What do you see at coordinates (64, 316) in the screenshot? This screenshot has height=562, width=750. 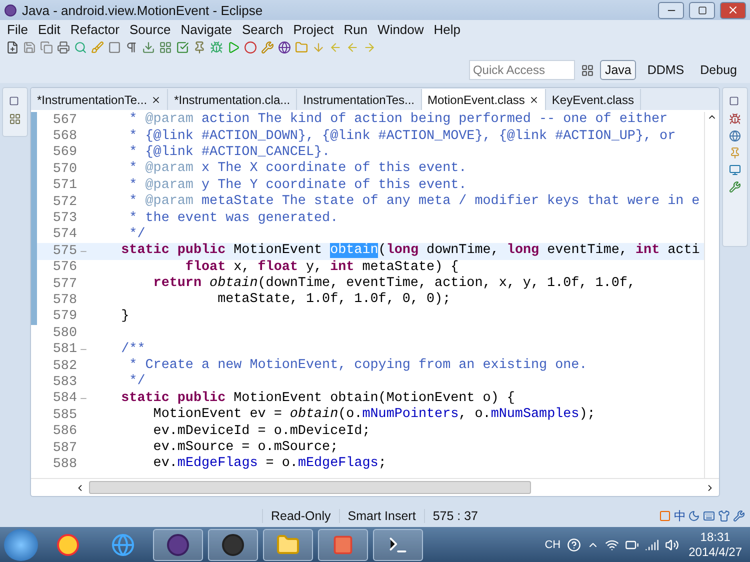 I see `line-number: 579` at bounding box center [64, 316].